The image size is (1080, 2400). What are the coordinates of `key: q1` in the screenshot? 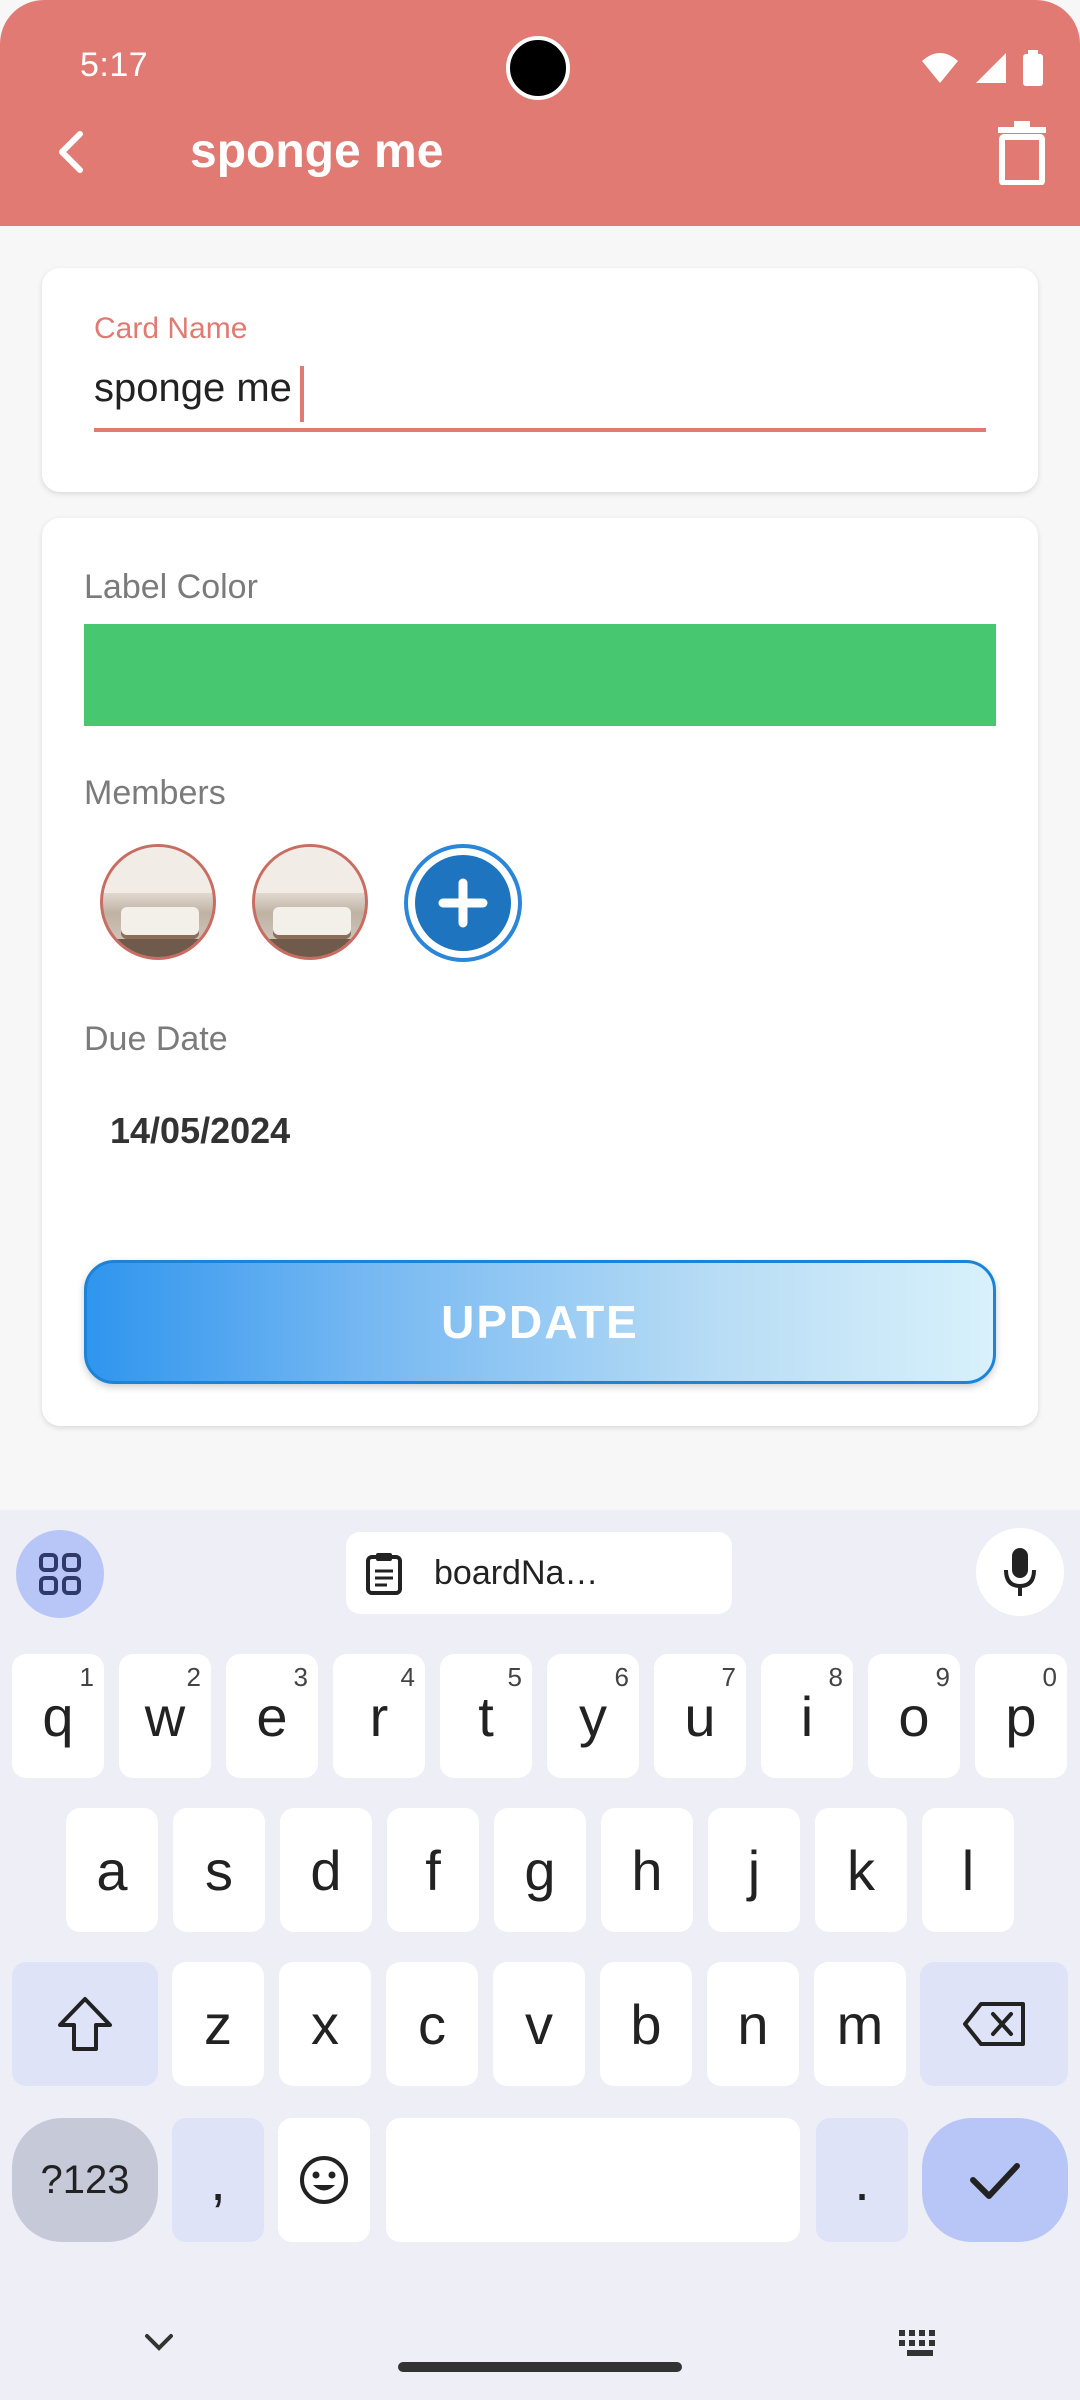 It's located at (58, 1716).